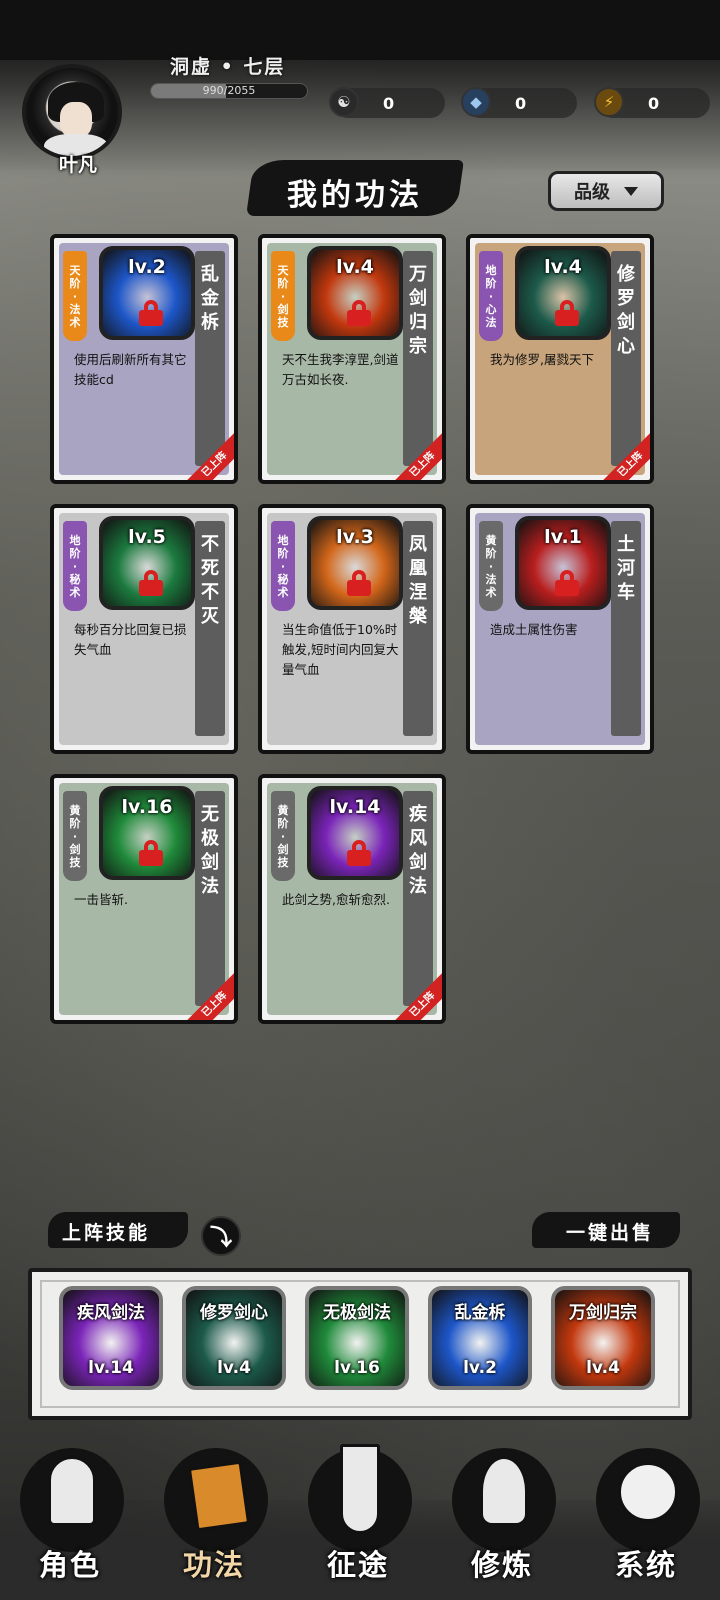 Image resolution: width=720 pixels, height=1600 pixels. Describe the element at coordinates (77, 165) in the screenshot. I see `player-name: 叶凡` at that location.